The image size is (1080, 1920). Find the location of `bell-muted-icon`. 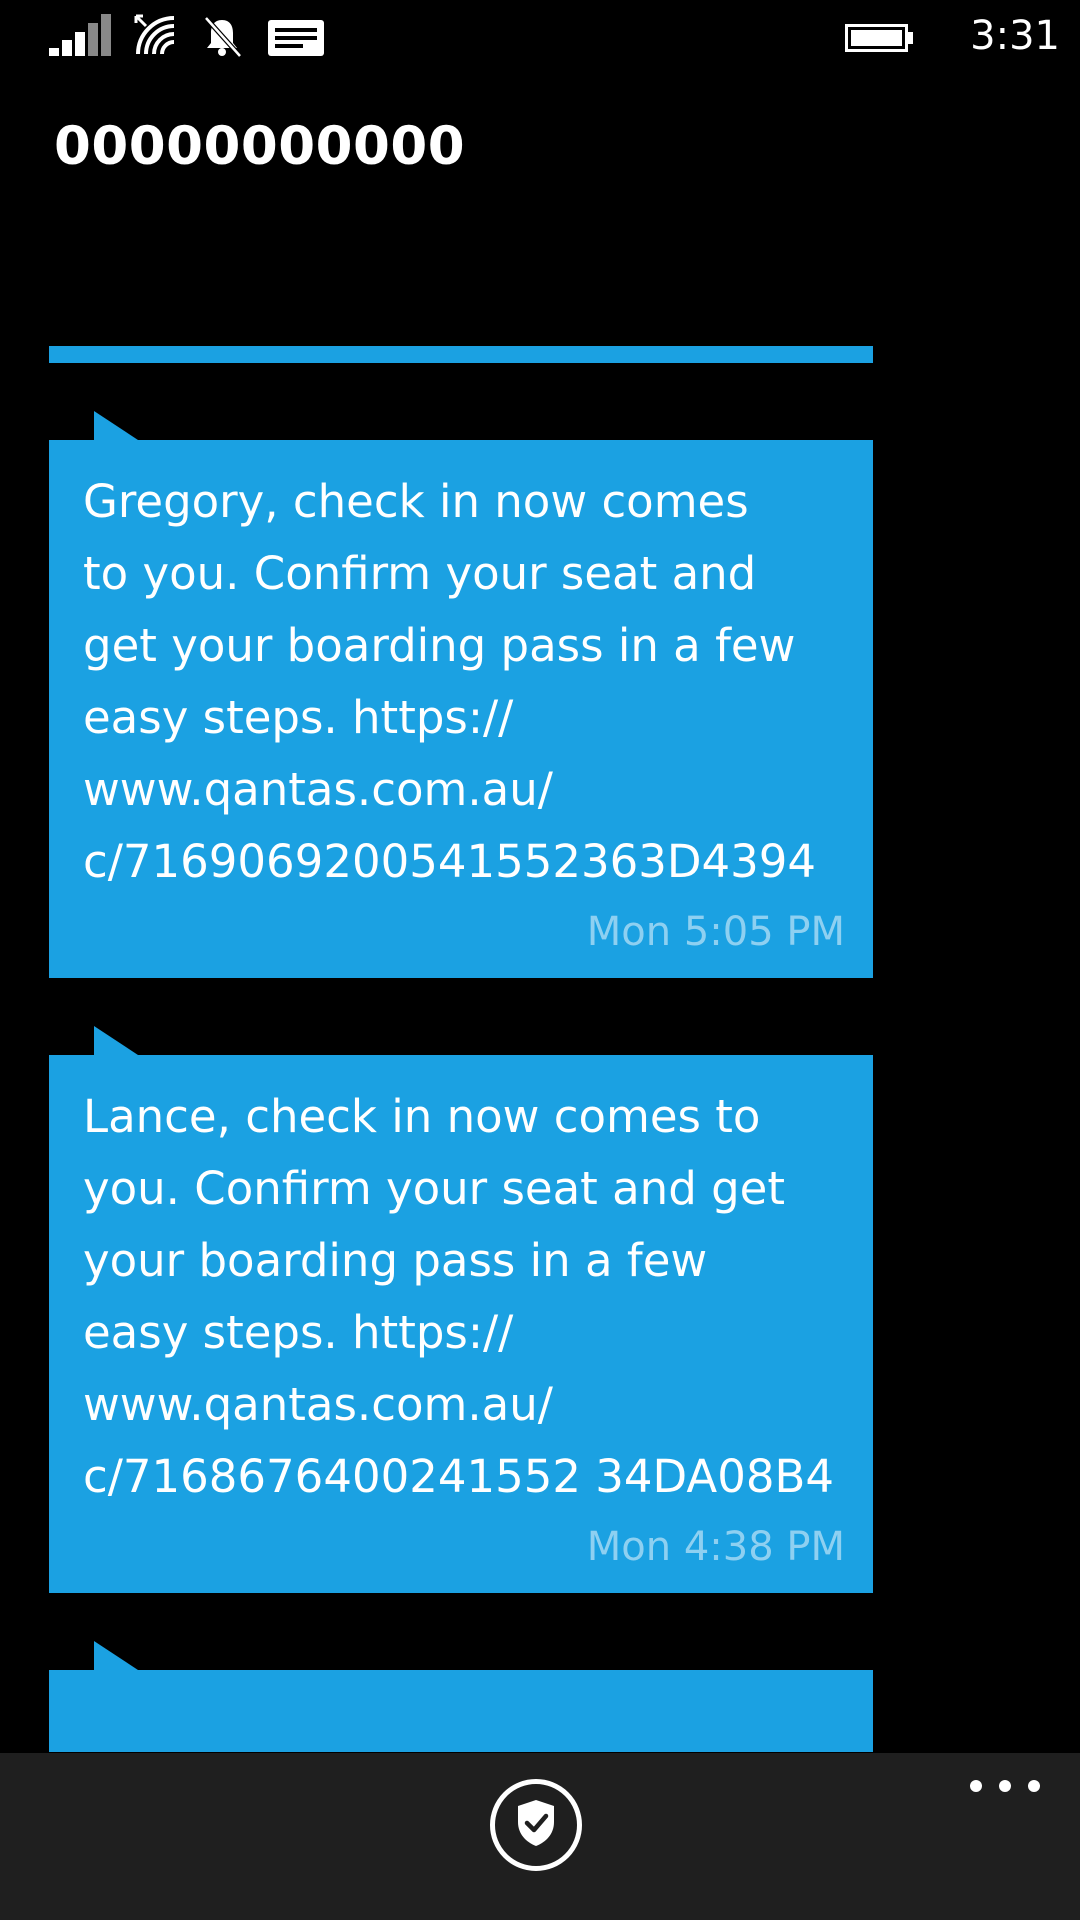

bell-muted-icon is located at coordinates (222, 37).